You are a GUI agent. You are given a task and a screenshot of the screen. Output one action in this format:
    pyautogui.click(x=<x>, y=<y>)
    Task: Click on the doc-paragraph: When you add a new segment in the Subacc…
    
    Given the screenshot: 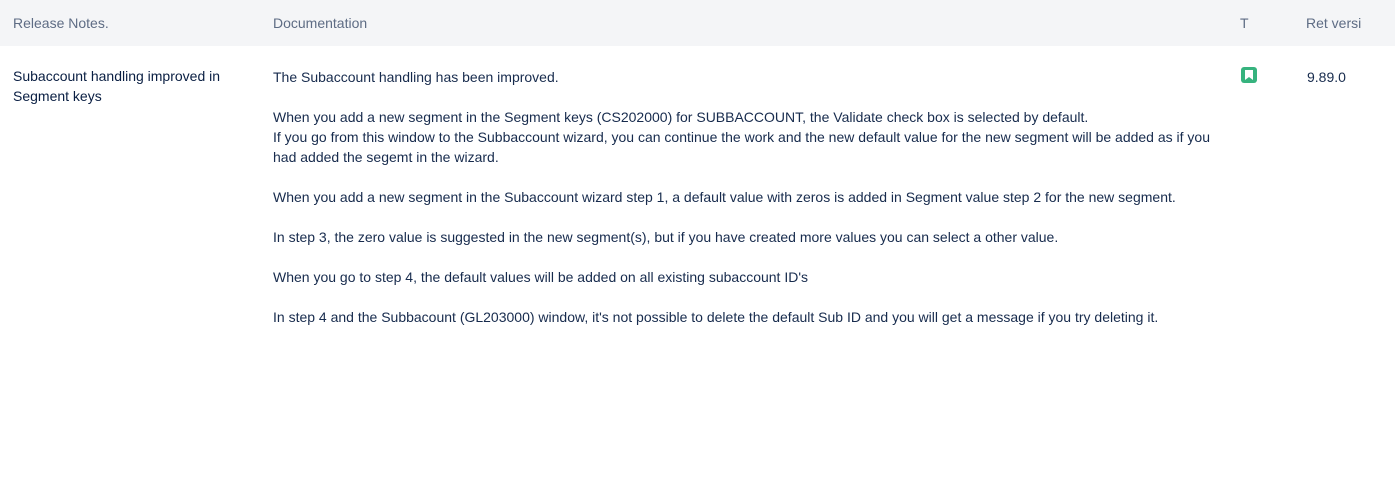 What is the action you would take?
    pyautogui.click(x=724, y=197)
    